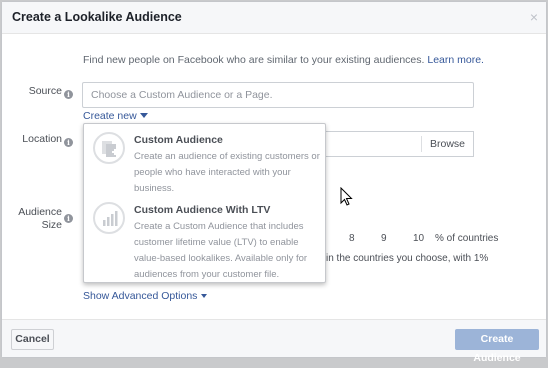  What do you see at coordinates (110, 116) in the screenshot?
I see `create-new-label: Create new` at bounding box center [110, 116].